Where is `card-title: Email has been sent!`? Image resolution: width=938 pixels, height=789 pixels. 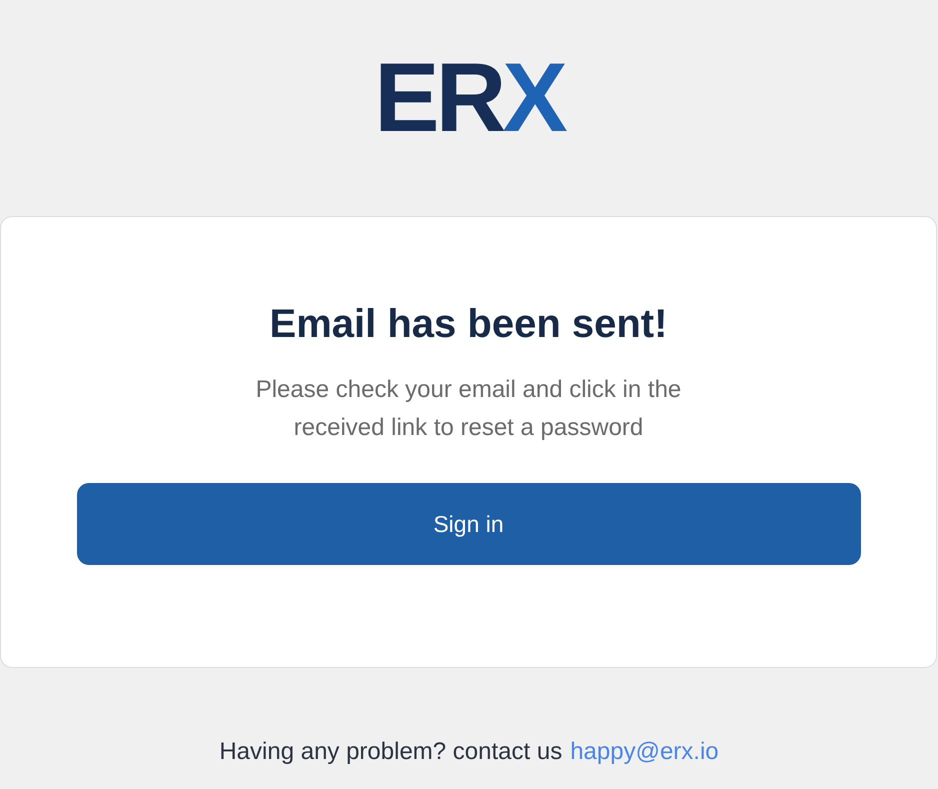 card-title: Email has been sent! is located at coordinates (469, 324).